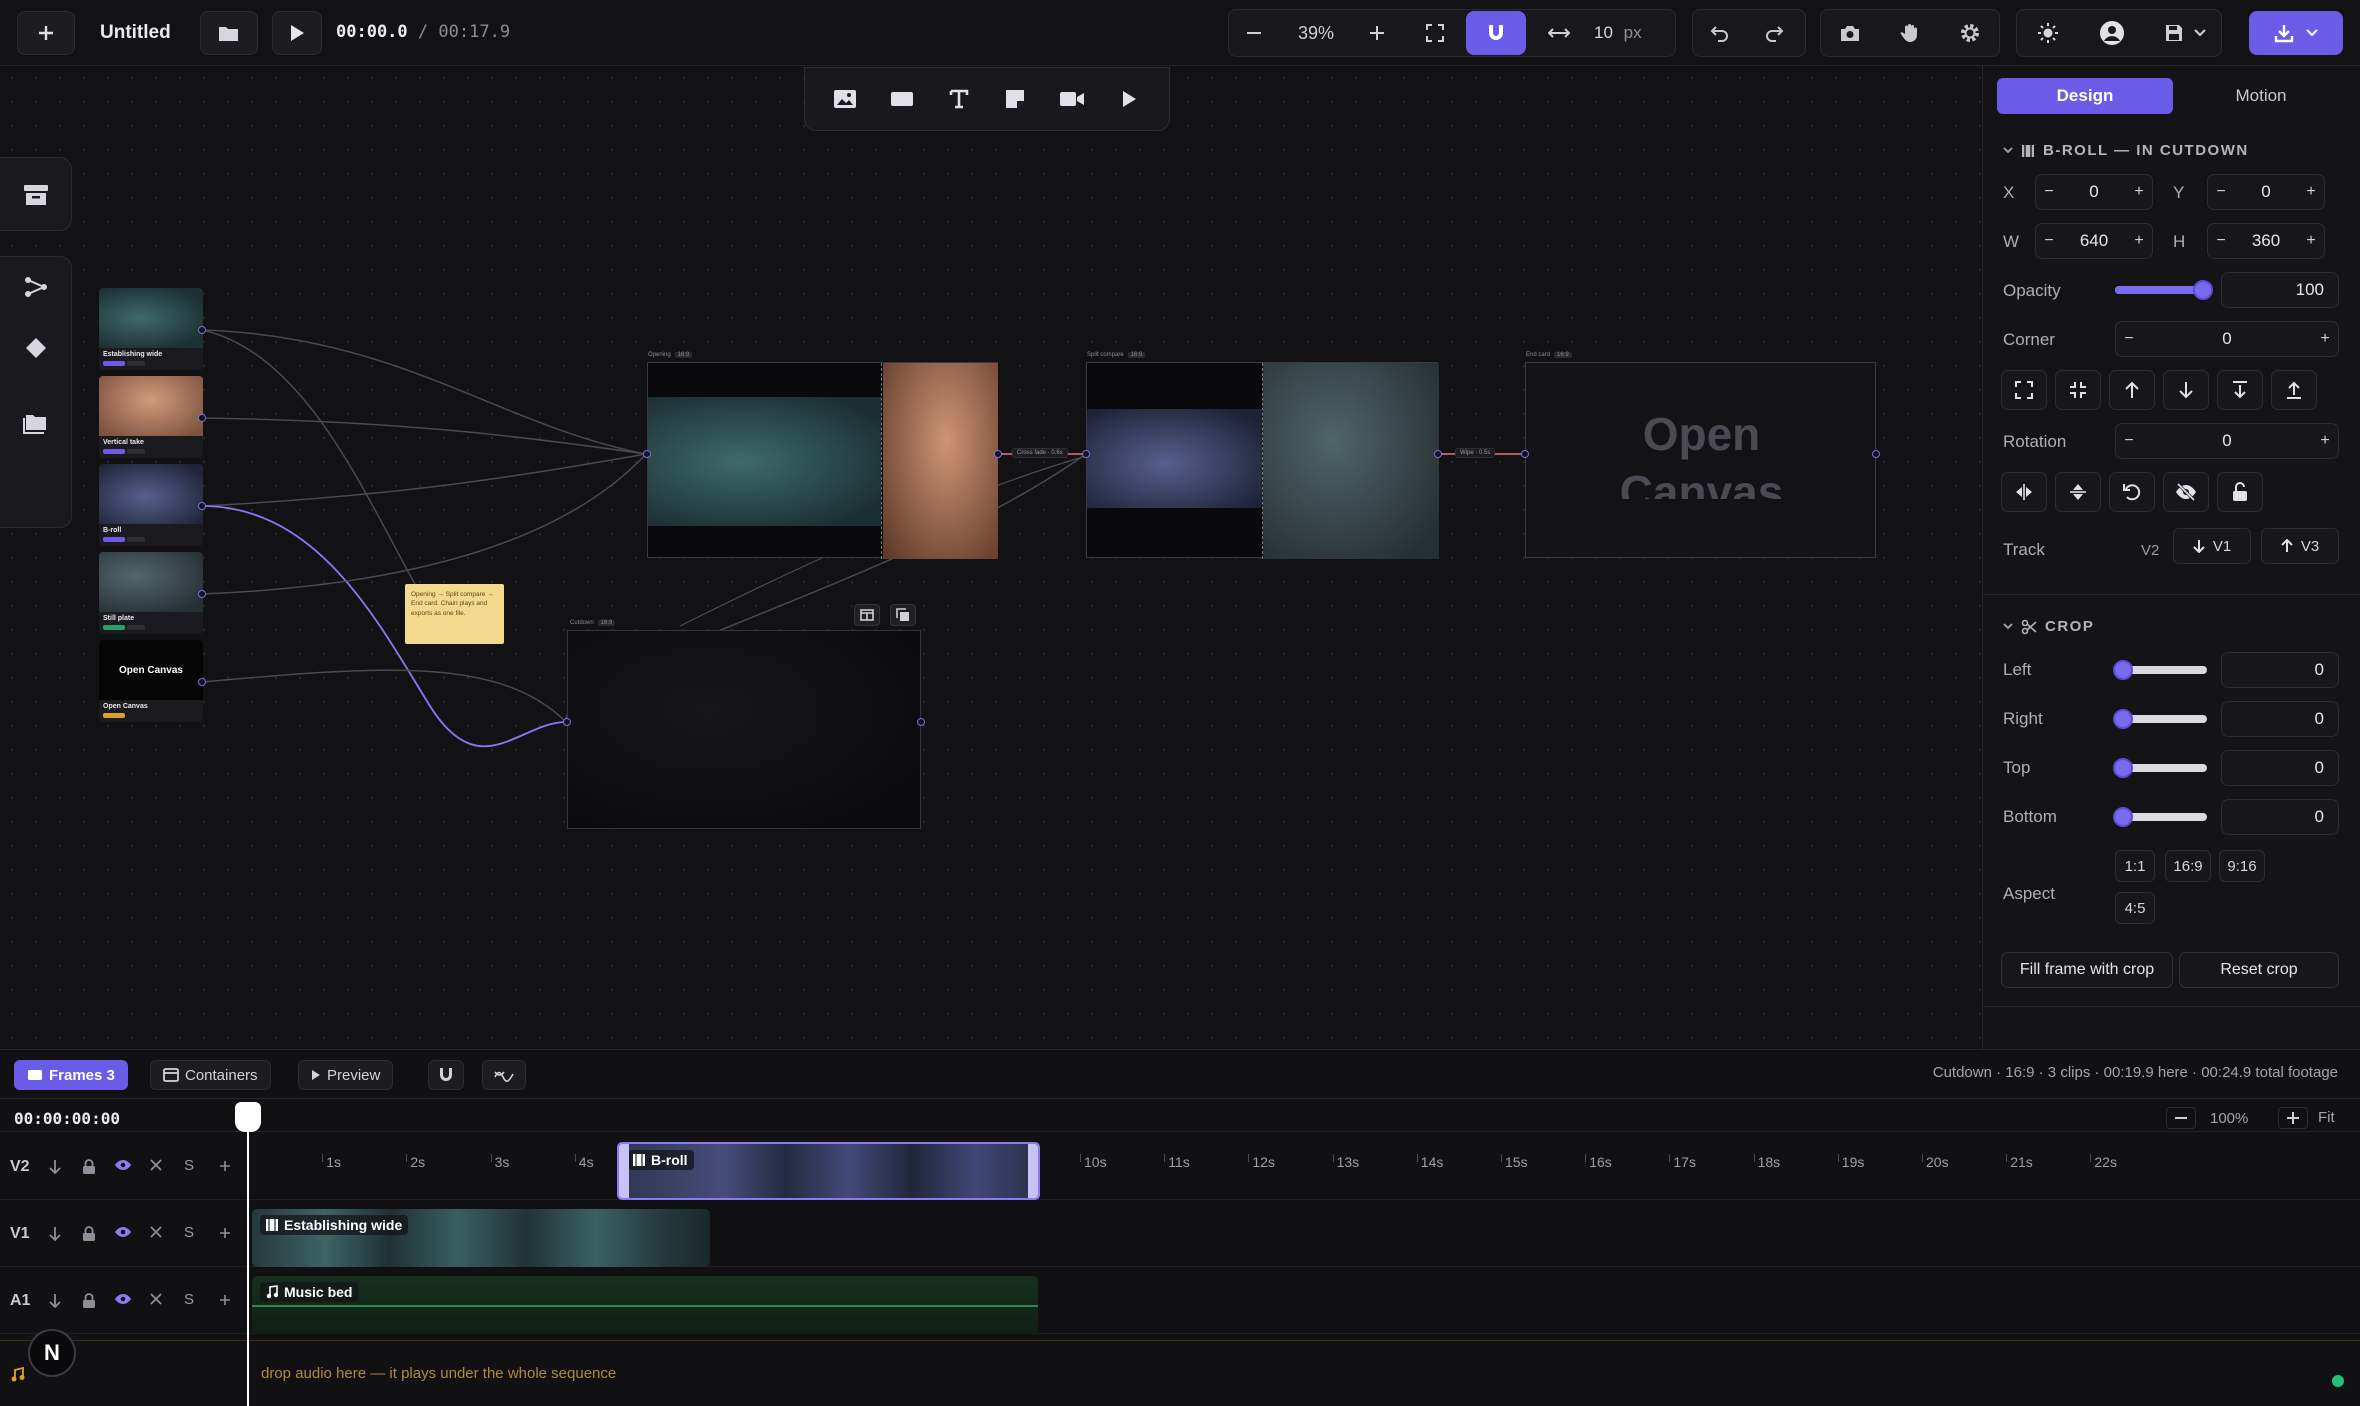 Image resolution: width=2360 pixels, height=1406 pixels. What do you see at coordinates (71, 1075) in the screenshot?
I see `tab-frames: Frames 3` at bounding box center [71, 1075].